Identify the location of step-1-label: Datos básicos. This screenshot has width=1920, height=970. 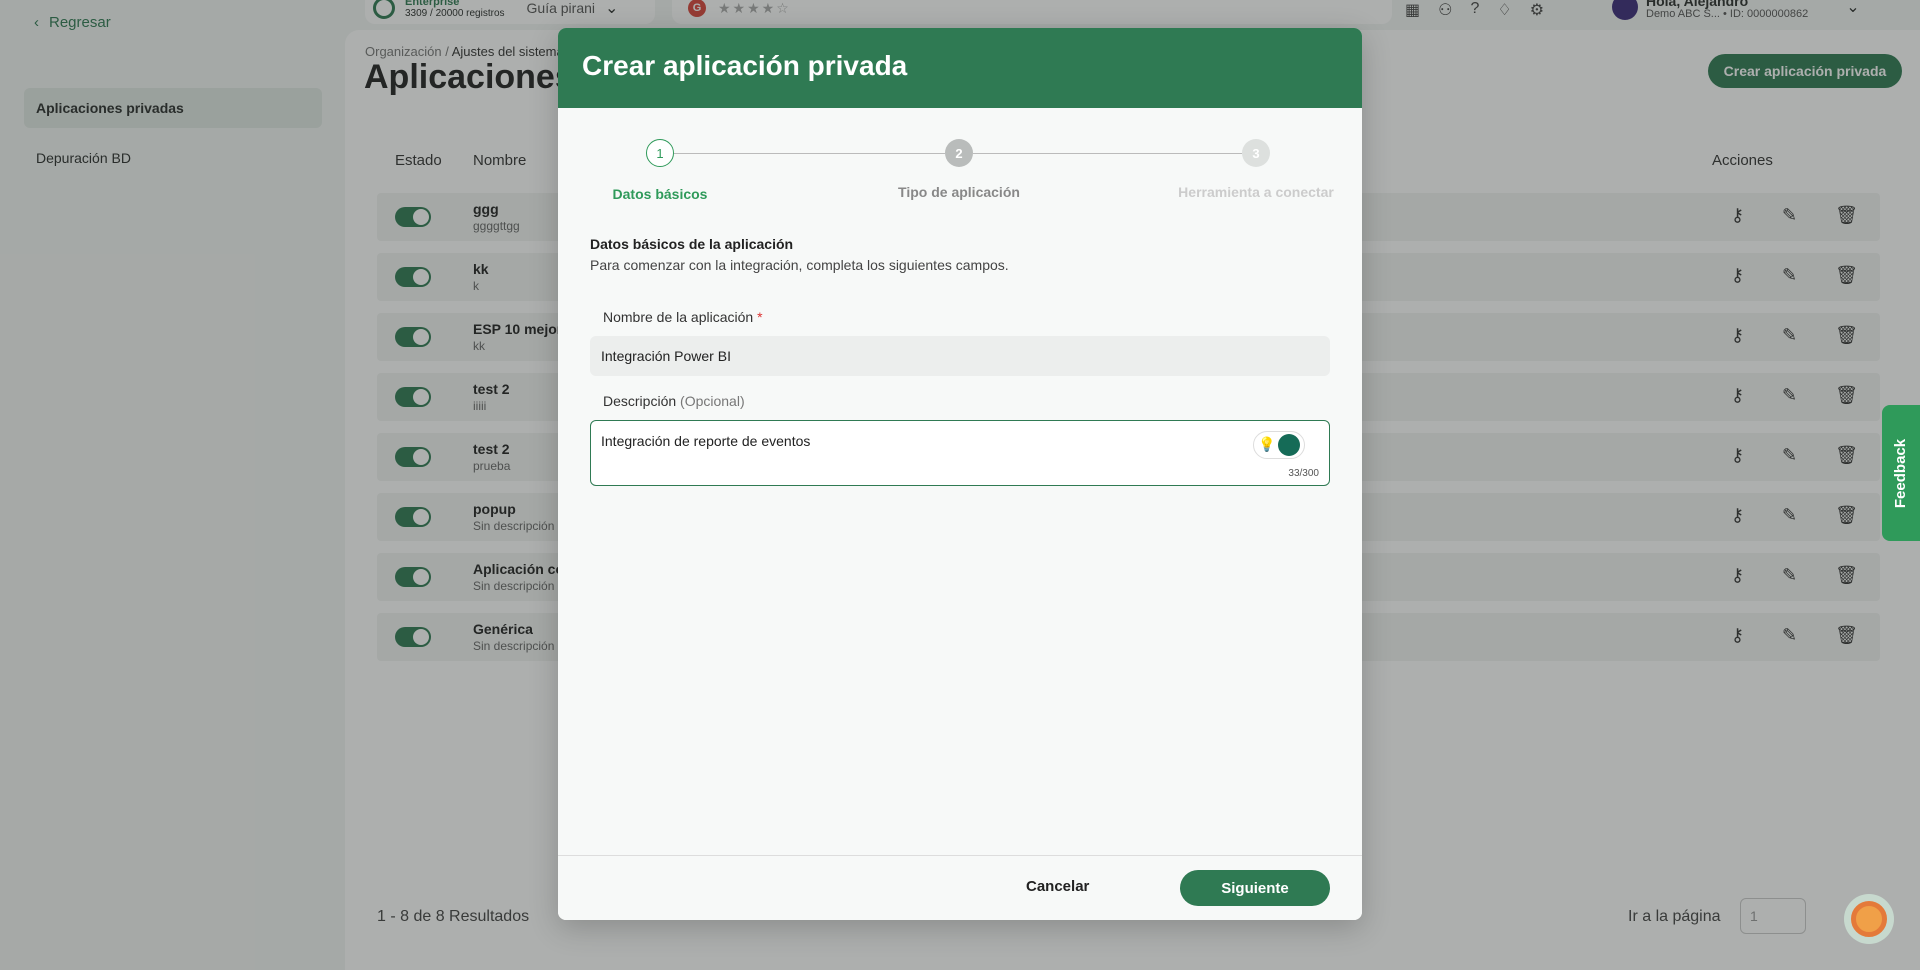
(660, 194).